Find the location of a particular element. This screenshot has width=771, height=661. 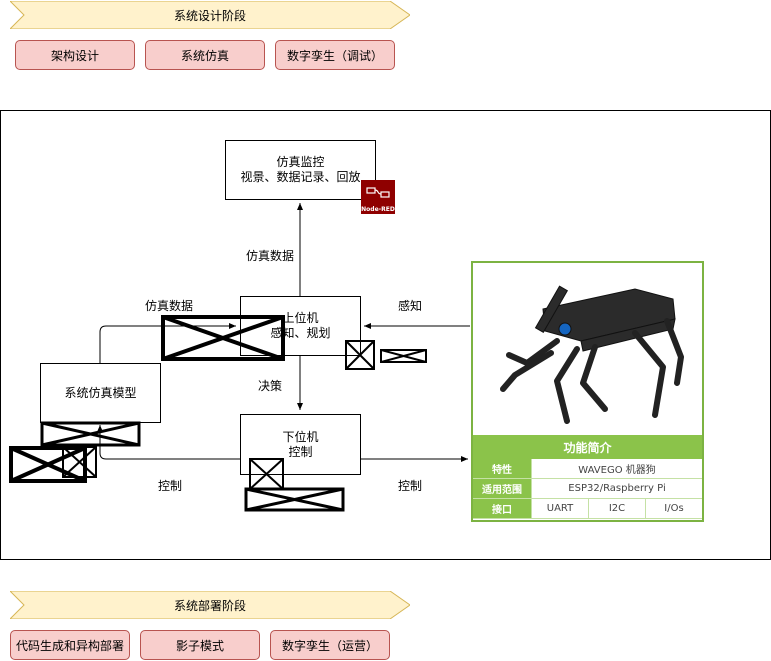

step-digital-twin-ops: 数字孪生（运营） is located at coordinates (330, 645).